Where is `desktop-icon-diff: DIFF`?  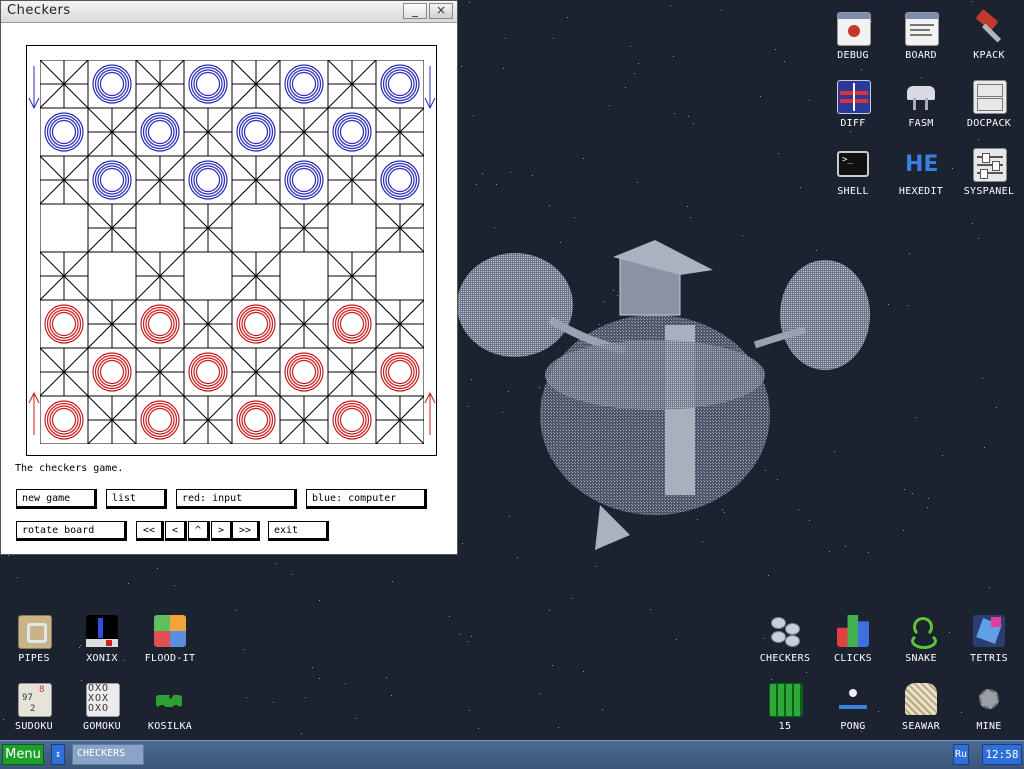
desktop-icon-diff: DIFF is located at coordinates (853, 112).